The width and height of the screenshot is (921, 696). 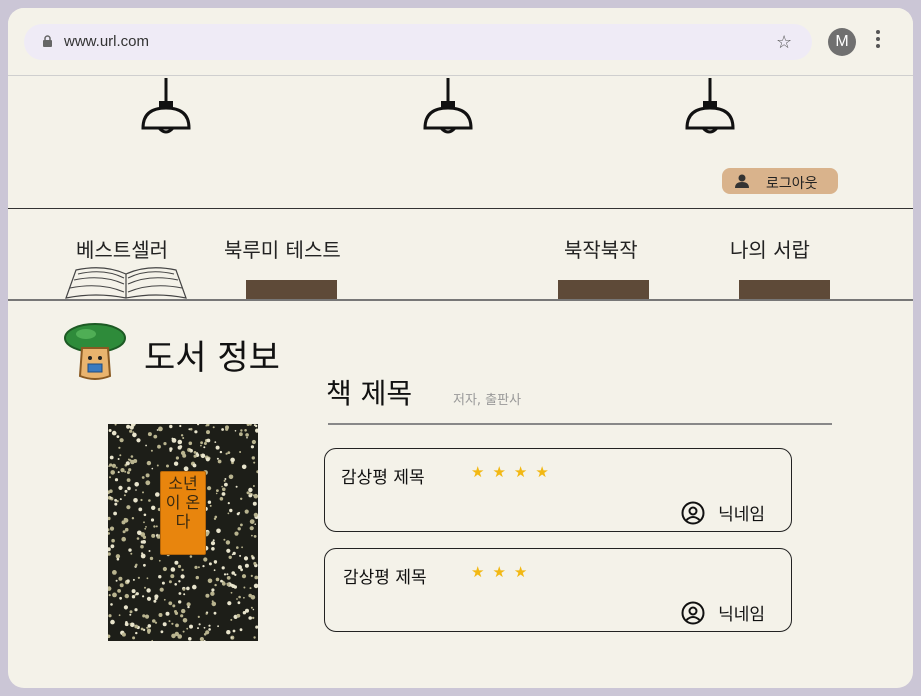 I want to click on logout-label: 로그아웃, so click(x=792, y=184).